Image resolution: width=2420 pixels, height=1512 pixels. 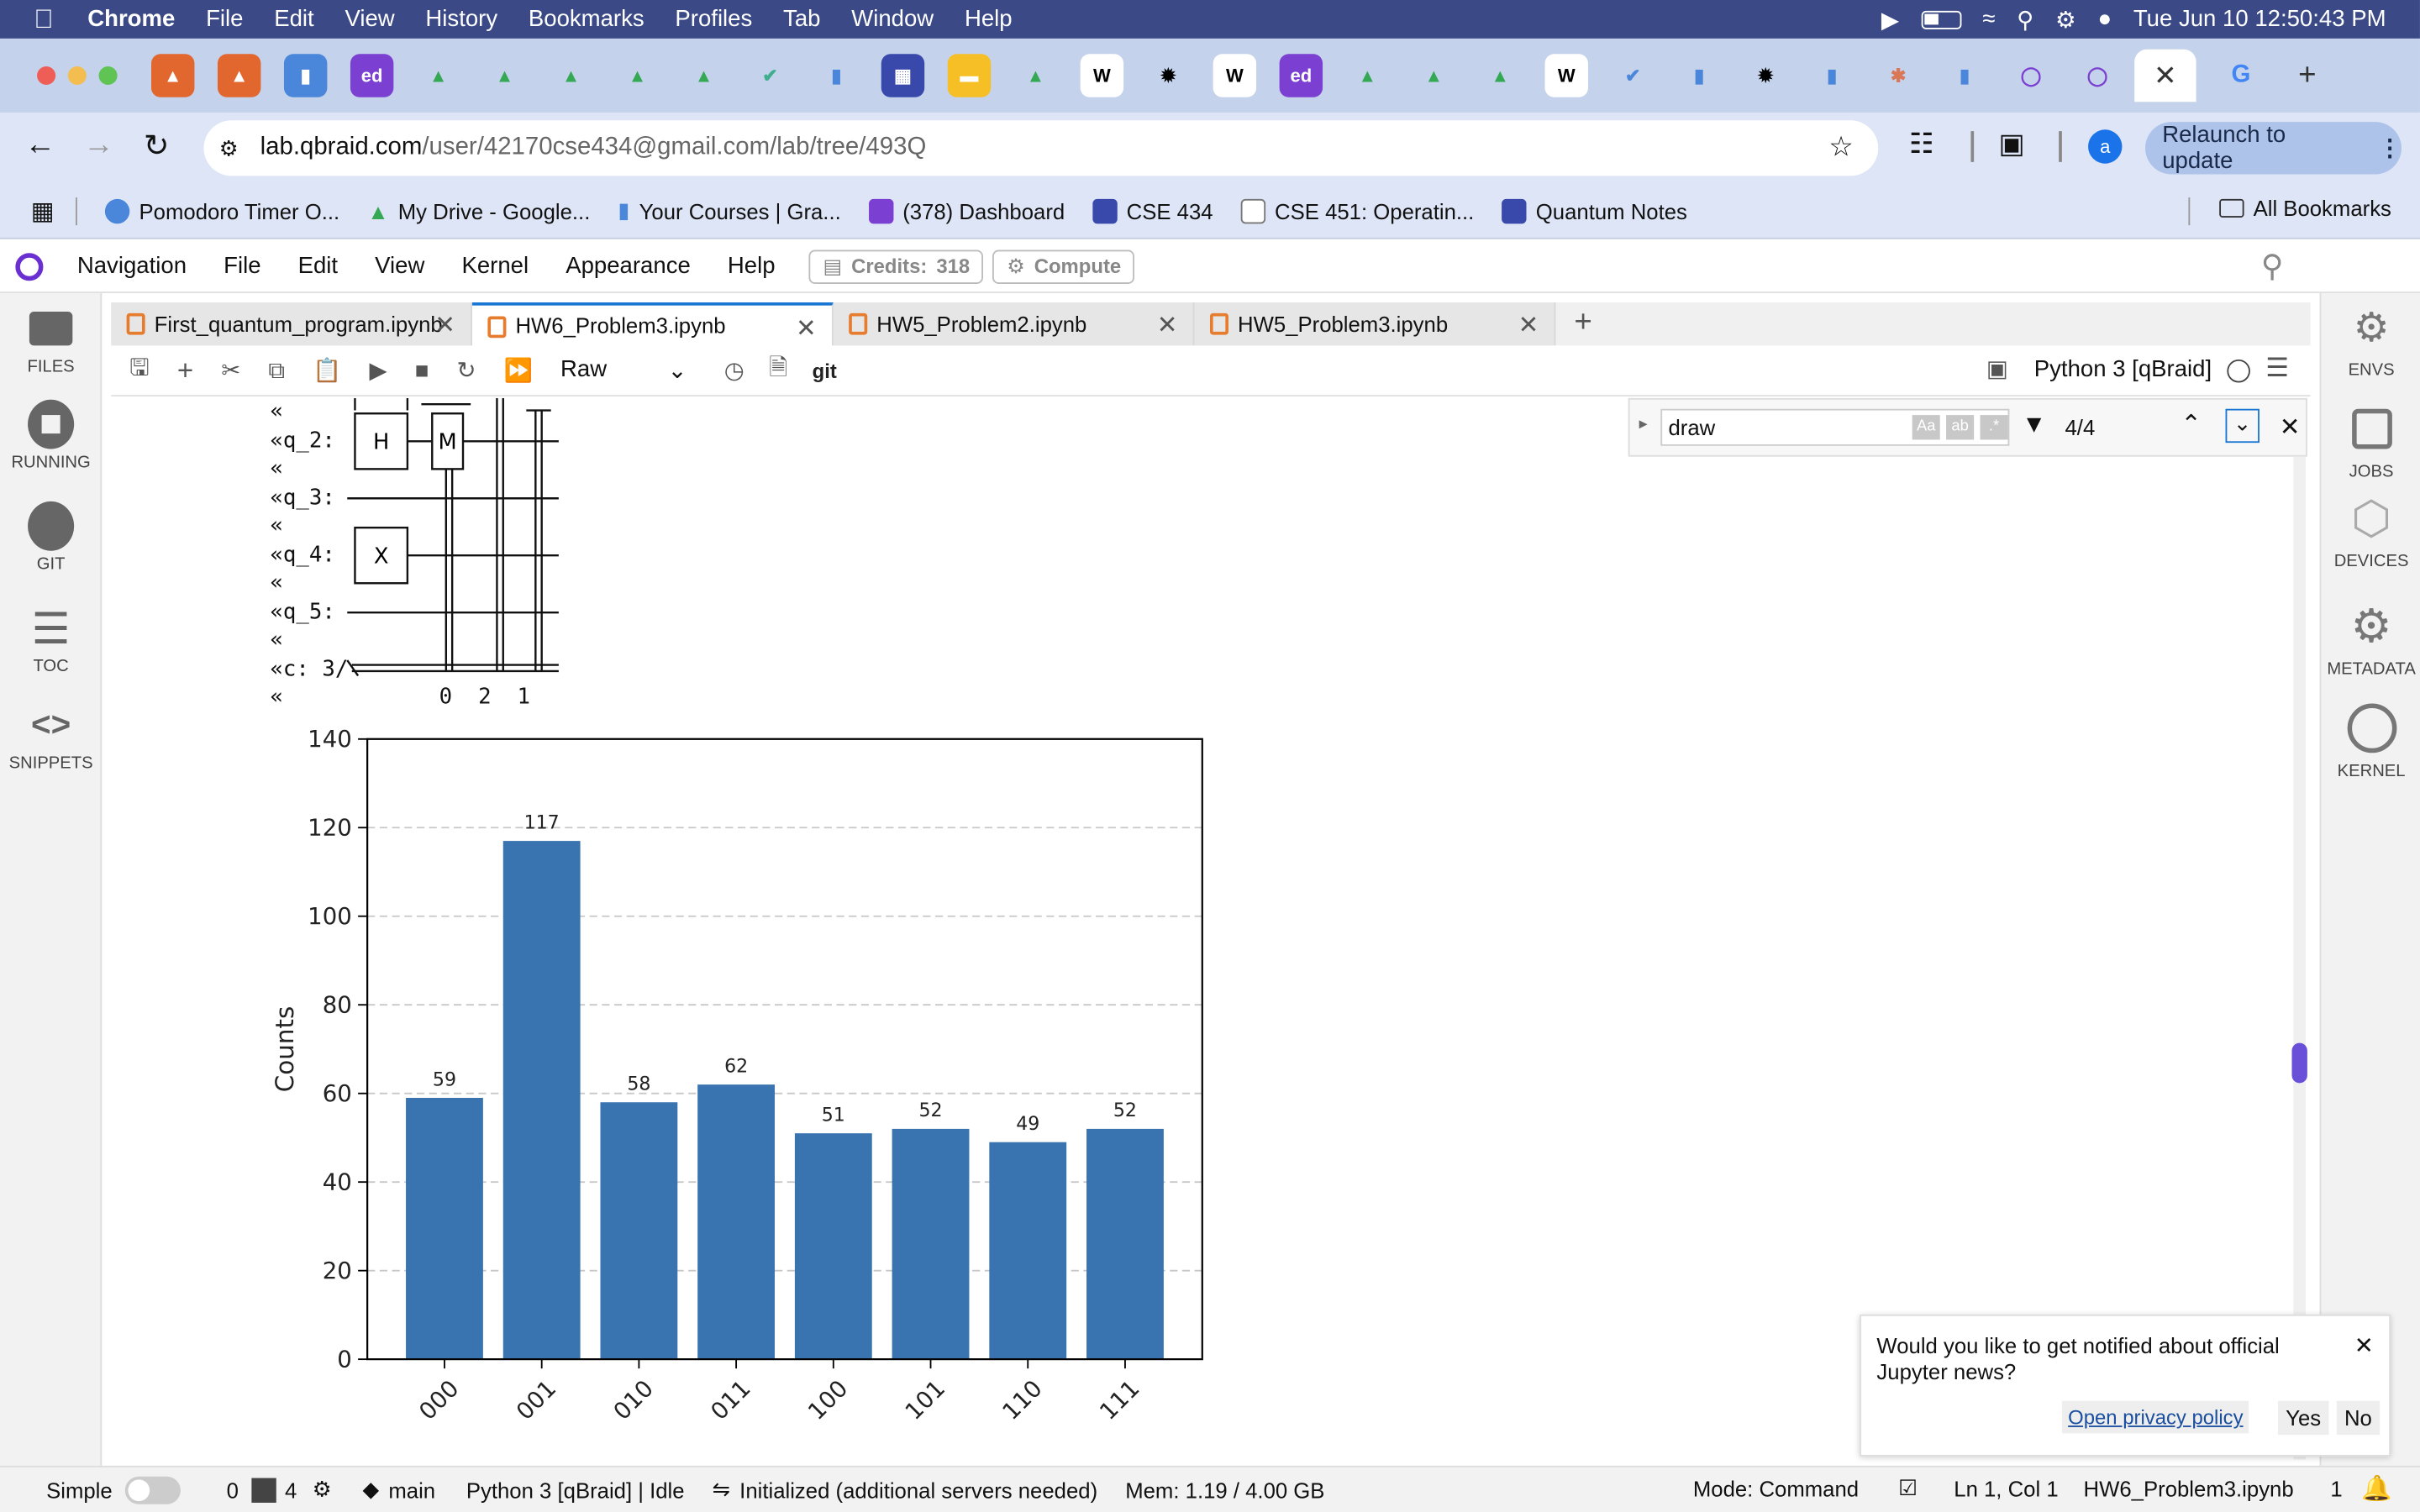 I want to click on scrollbar-track, so click(x=2300, y=958).